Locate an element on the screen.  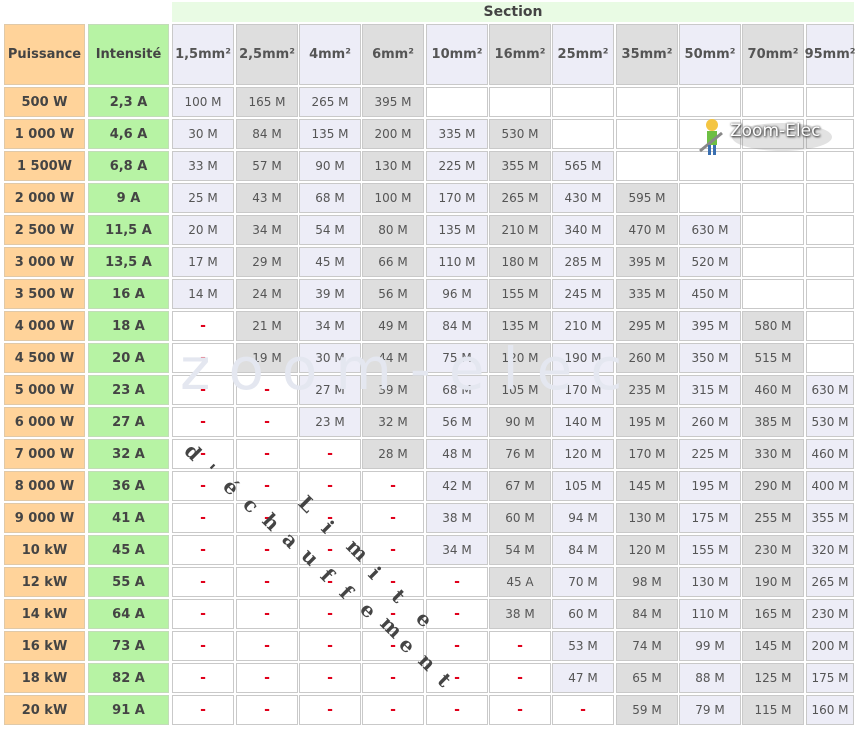
length-cell: 30 M is located at coordinates (203, 134).